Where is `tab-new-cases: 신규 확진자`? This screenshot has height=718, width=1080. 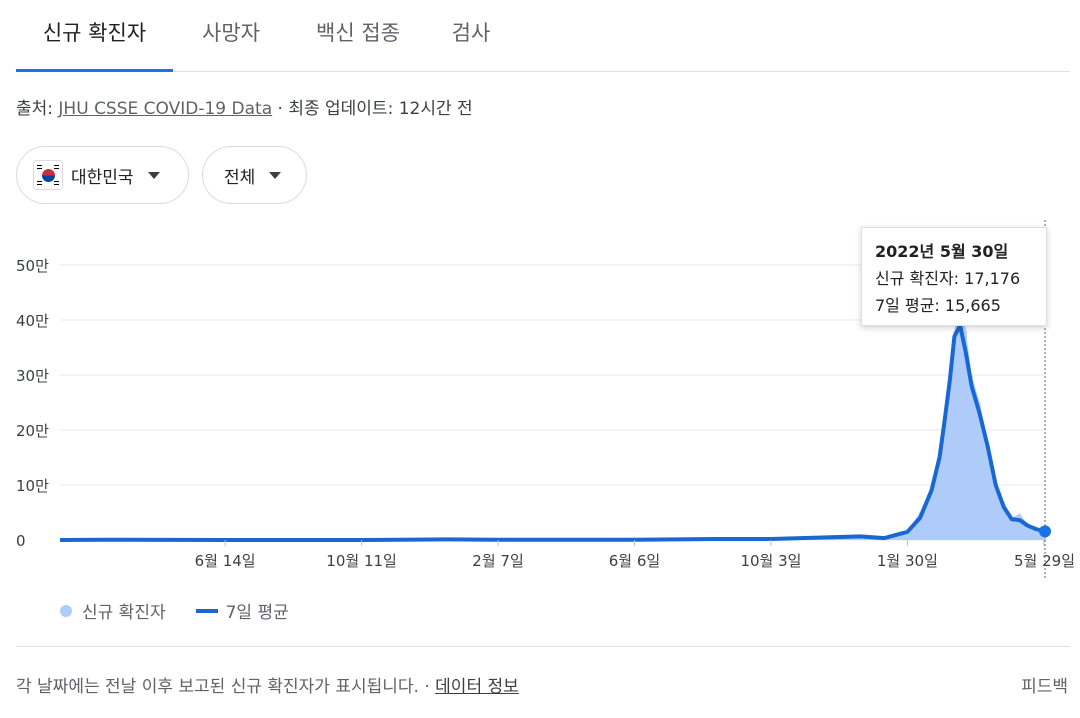
tab-new-cases: 신규 확진자 is located at coordinates (94, 36).